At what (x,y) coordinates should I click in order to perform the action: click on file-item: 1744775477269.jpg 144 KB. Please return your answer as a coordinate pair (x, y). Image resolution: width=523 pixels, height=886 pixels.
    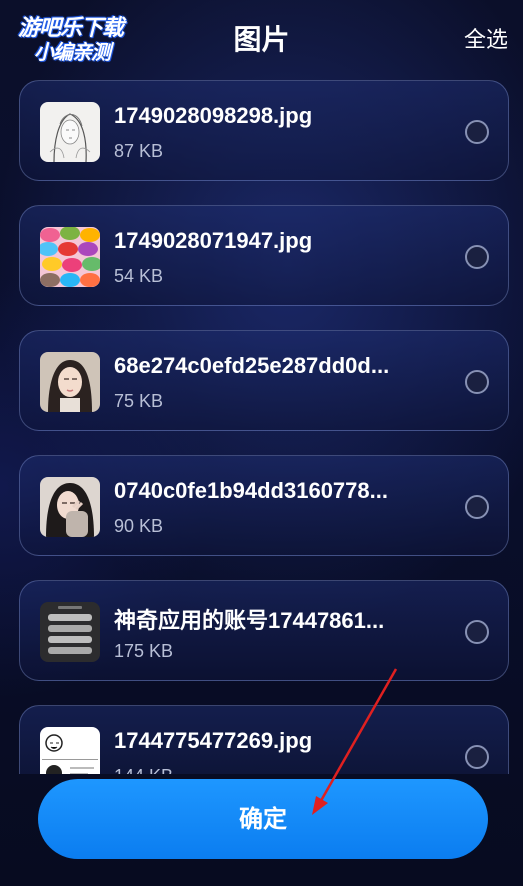
    Looking at the image, I should click on (264, 739).